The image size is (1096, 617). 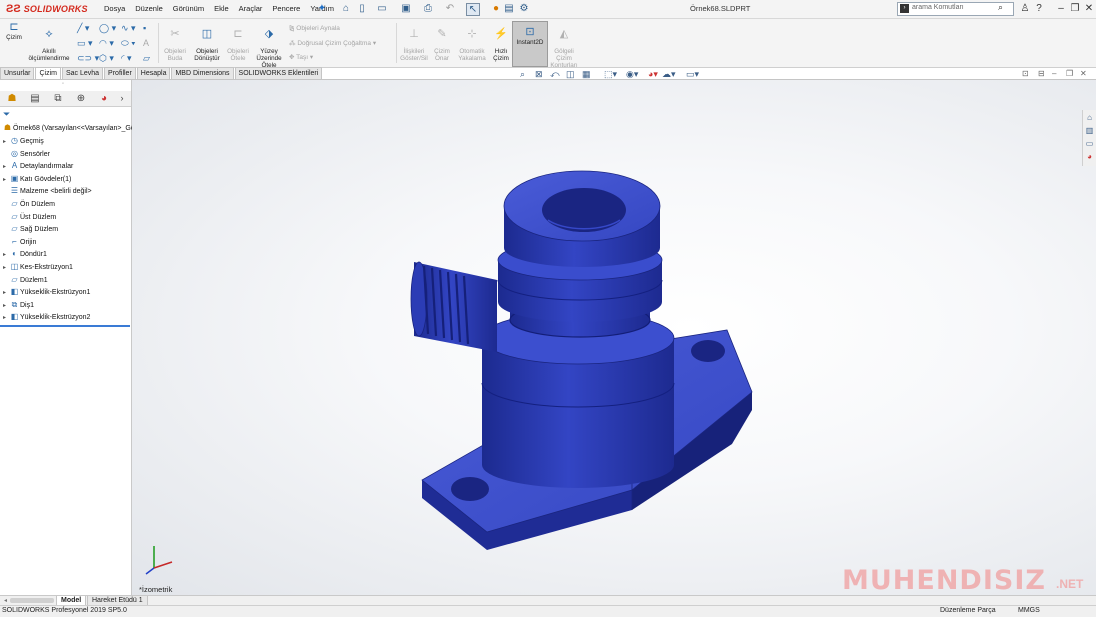 I want to click on fillet-tool-icon: ◜ ▾, so click(x=126, y=58).